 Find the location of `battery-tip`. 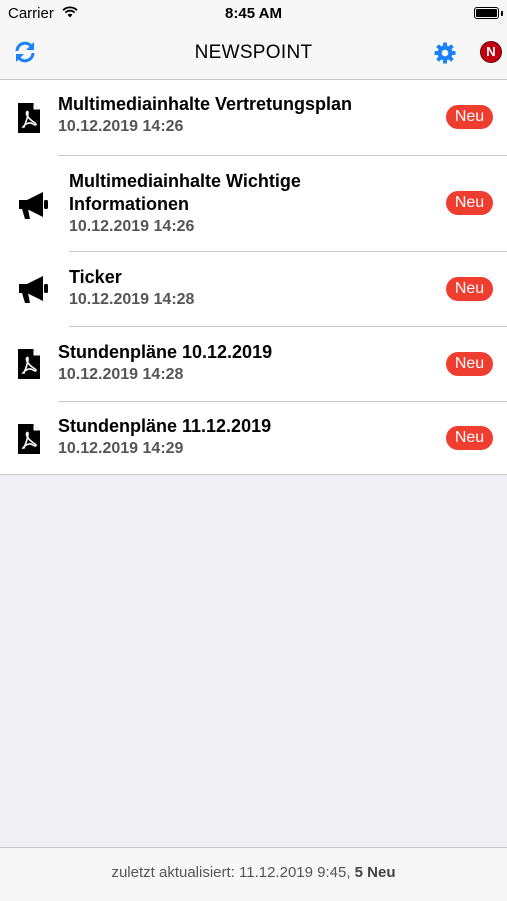

battery-tip is located at coordinates (502, 13).